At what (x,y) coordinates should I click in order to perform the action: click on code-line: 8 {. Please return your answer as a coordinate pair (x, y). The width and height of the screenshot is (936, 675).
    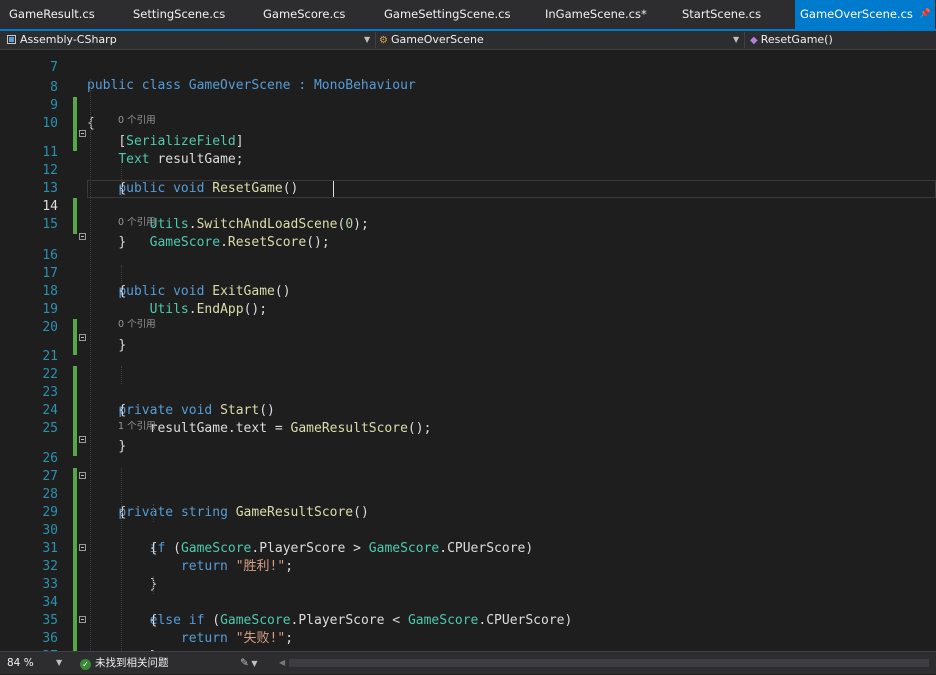
    Looking at the image, I should click on (468, 96).